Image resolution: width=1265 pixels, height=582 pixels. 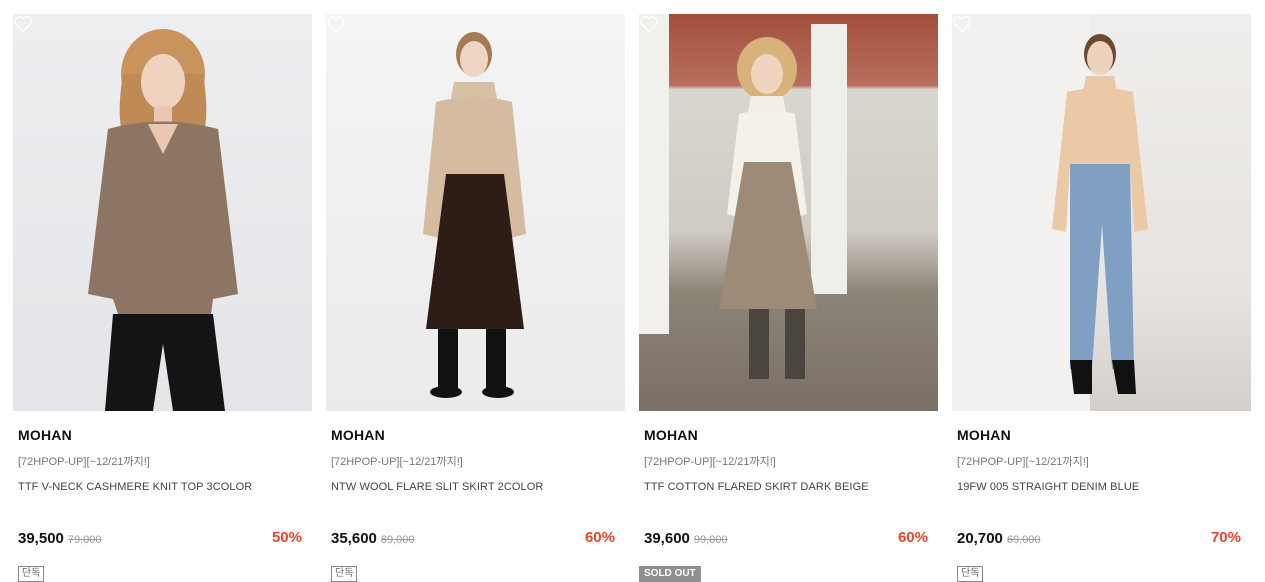 I want to click on sale-price: 39,600, so click(x=667, y=538).